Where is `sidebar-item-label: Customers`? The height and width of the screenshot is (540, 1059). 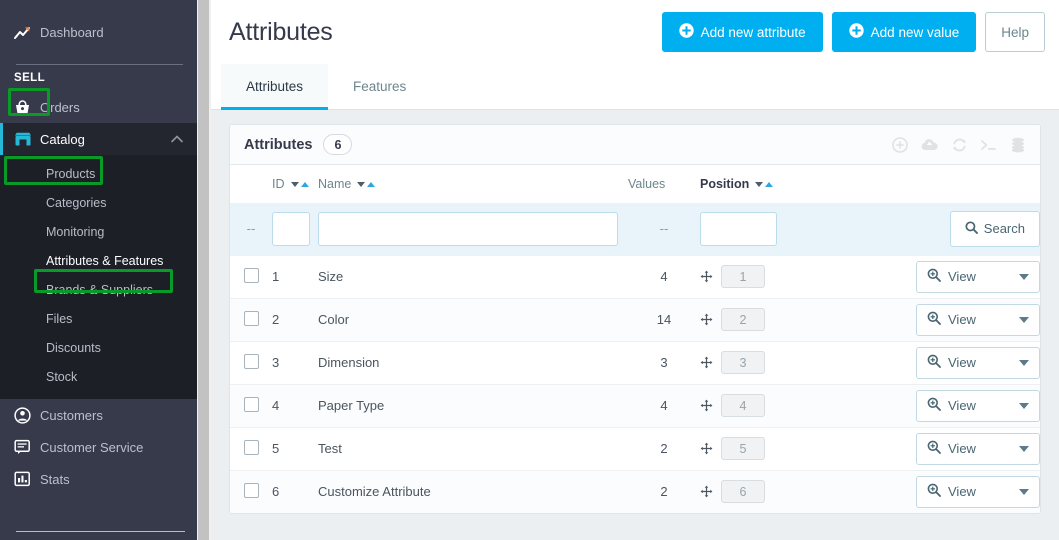 sidebar-item-label: Customers is located at coordinates (71, 415).